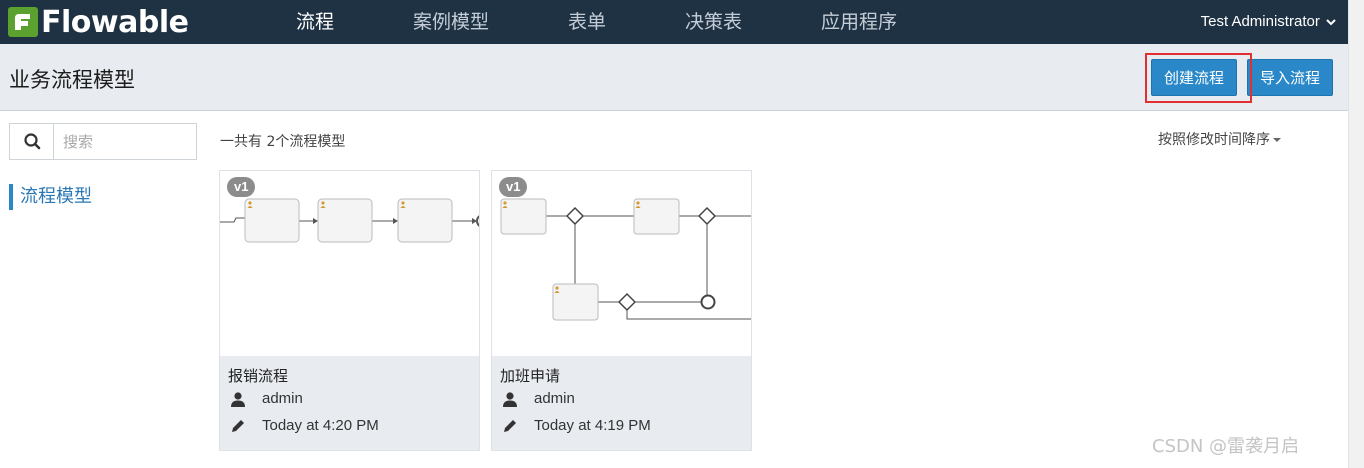 This screenshot has height=468, width=1364. Describe the element at coordinates (349, 403) in the screenshot. I see `card-info: 报销流程 admin Today at 4:20 PM` at that location.